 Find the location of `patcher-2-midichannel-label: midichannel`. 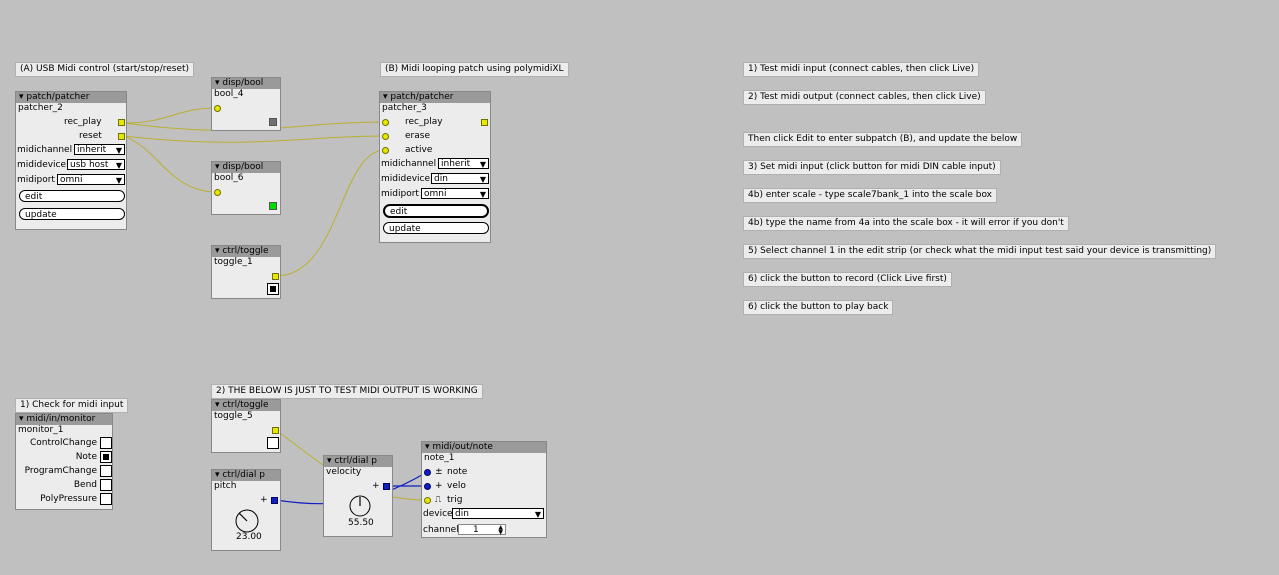

patcher-2-midichannel-label: midichannel is located at coordinates (45, 150).